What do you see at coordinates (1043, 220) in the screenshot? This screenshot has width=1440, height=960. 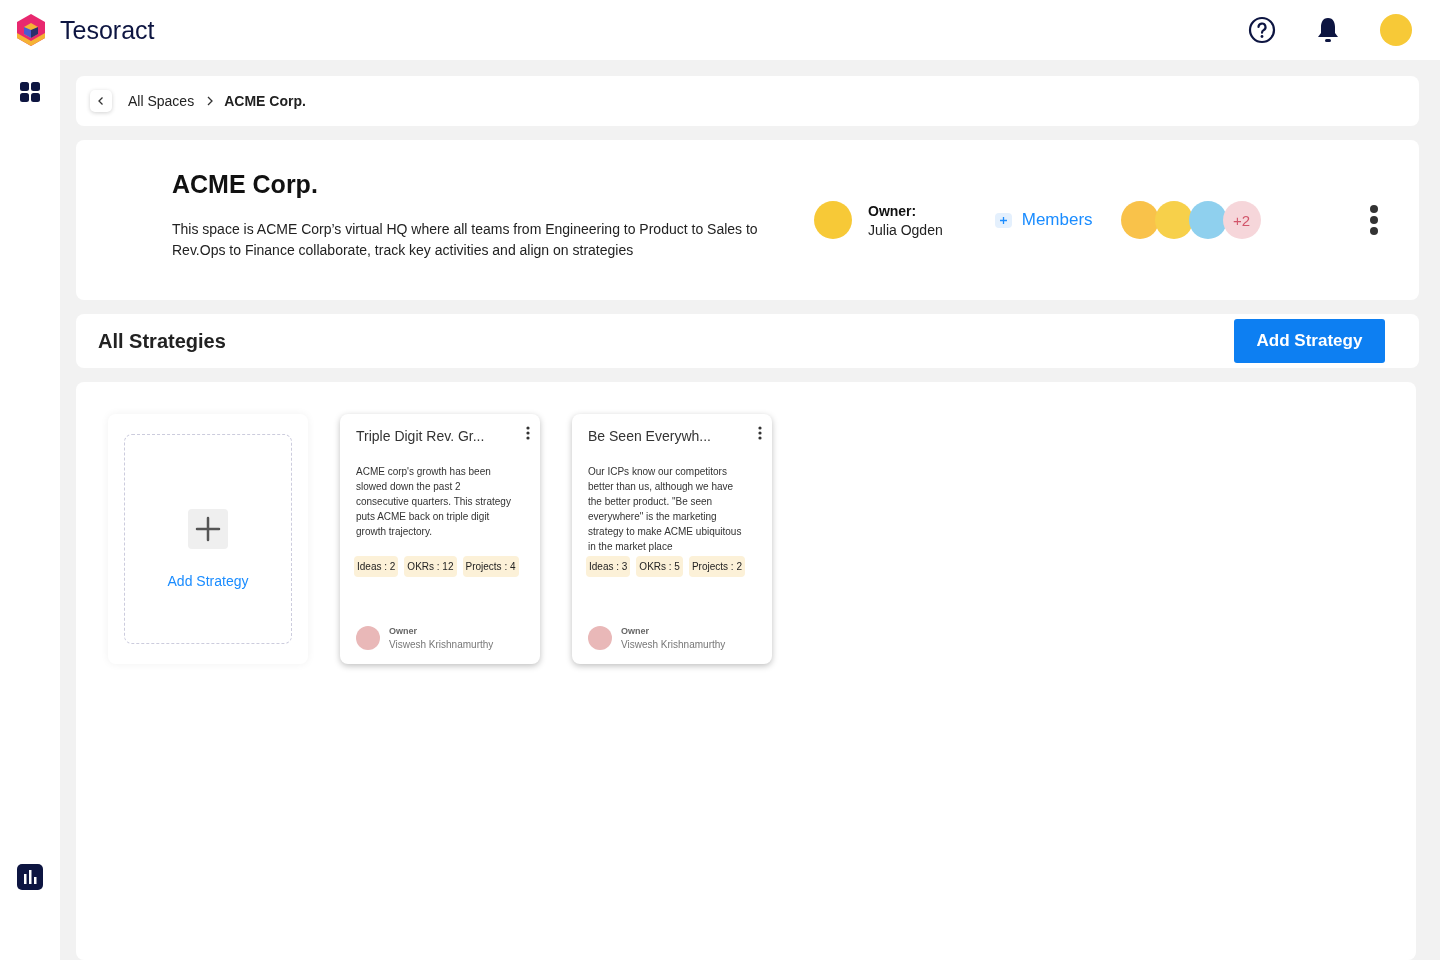 I see `members-button: Members` at bounding box center [1043, 220].